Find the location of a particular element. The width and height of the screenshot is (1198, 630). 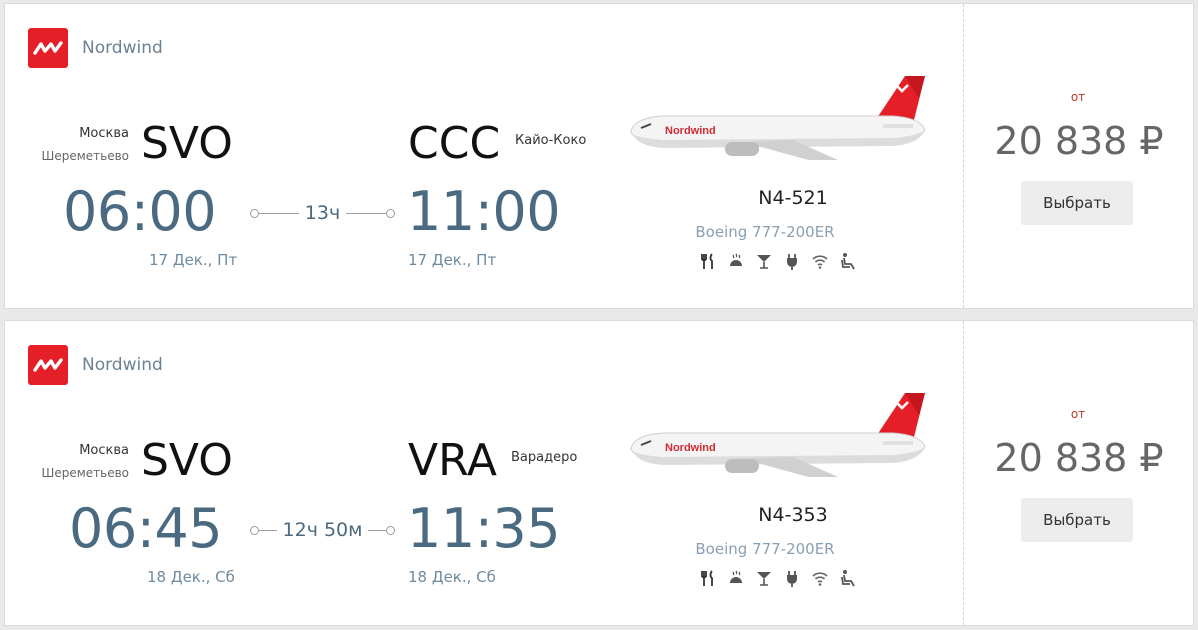

destination-city: Варадеро is located at coordinates (544, 457).